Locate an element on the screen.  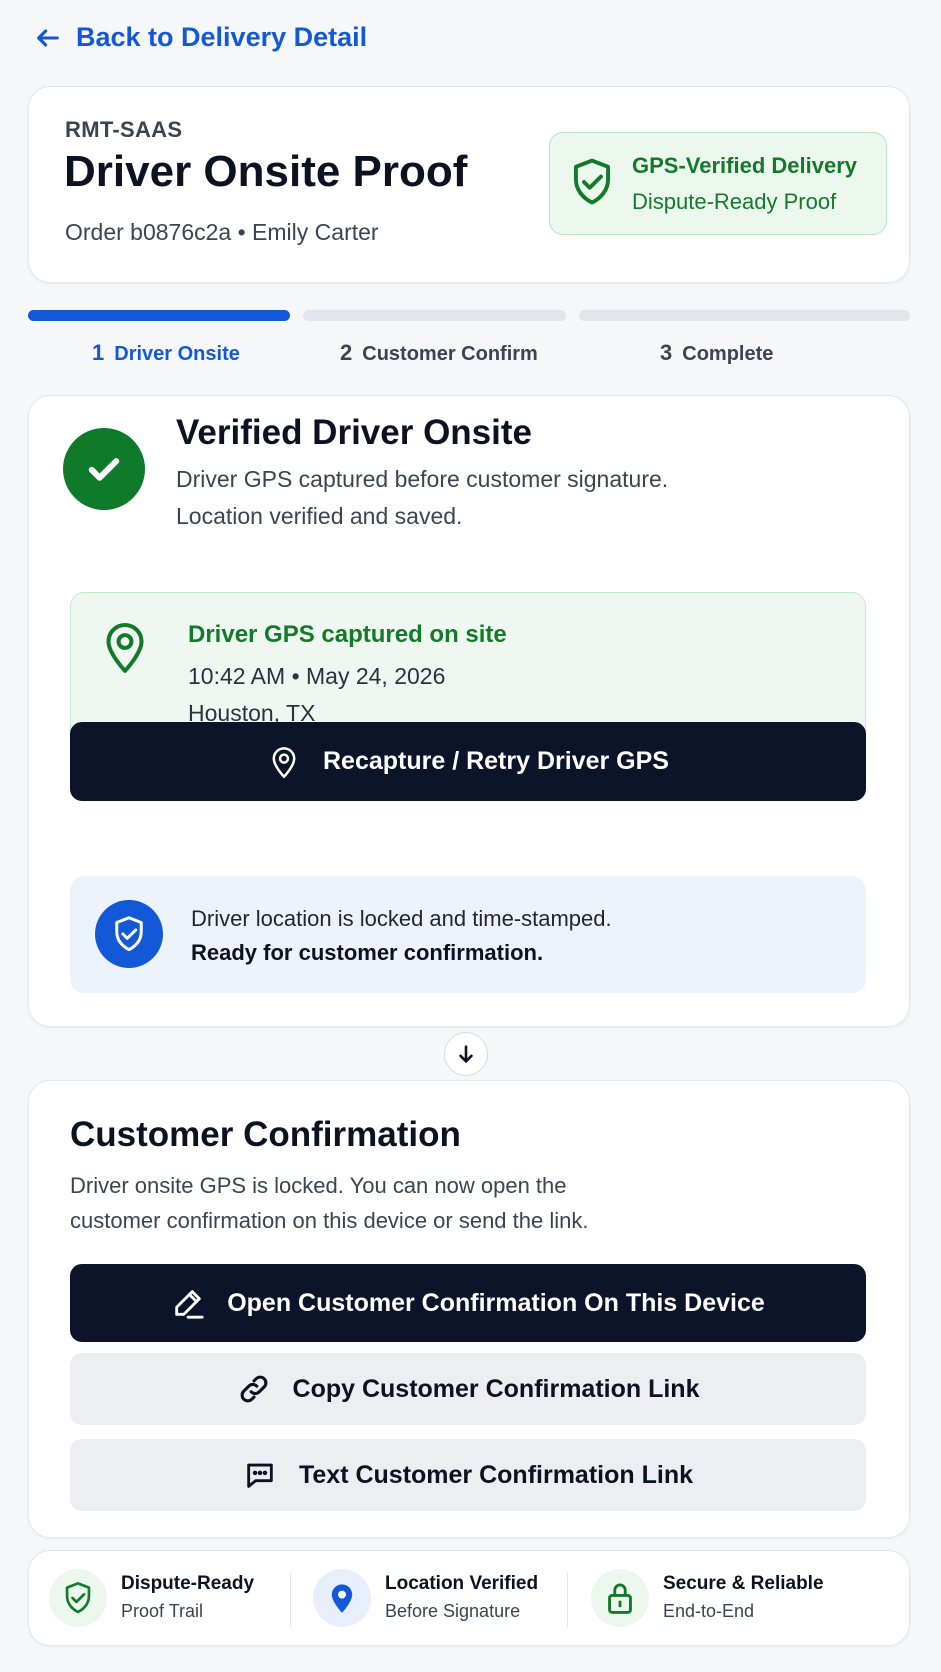
gps-timestamp: 10:42 AM • May 24, 2026 is located at coordinates (317, 676).